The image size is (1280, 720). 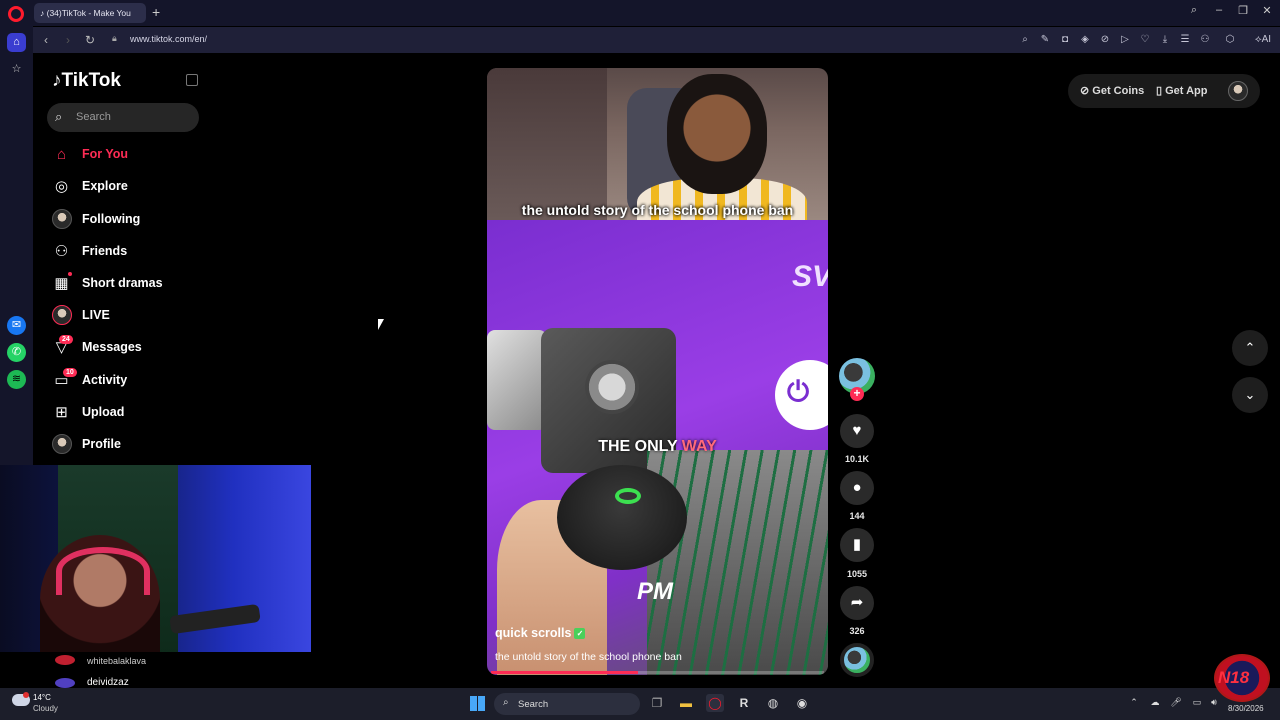 What do you see at coordinates (1085, 40) in the screenshot?
I see `shield-icon: ◈` at bounding box center [1085, 40].